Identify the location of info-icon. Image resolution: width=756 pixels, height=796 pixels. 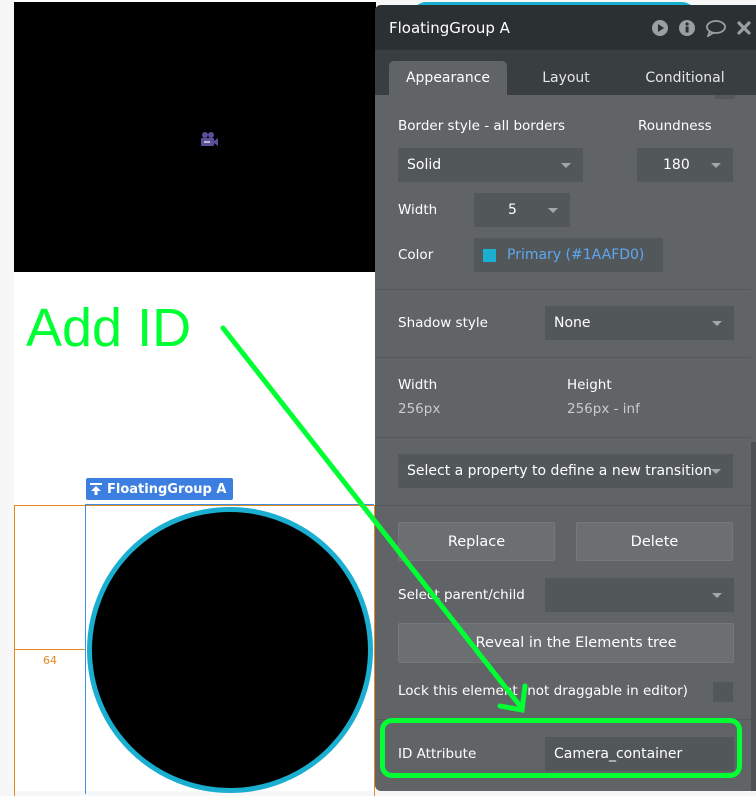
(687, 28).